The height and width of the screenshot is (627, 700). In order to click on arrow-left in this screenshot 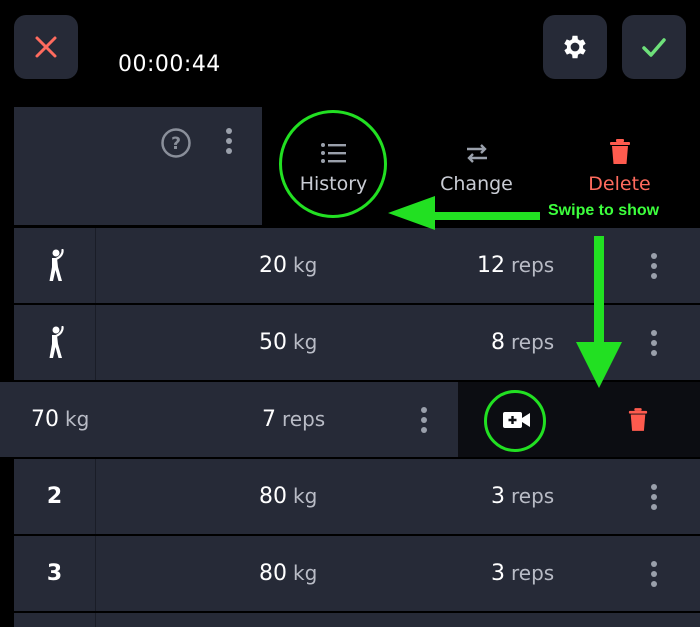, I will do `click(464, 213)`.